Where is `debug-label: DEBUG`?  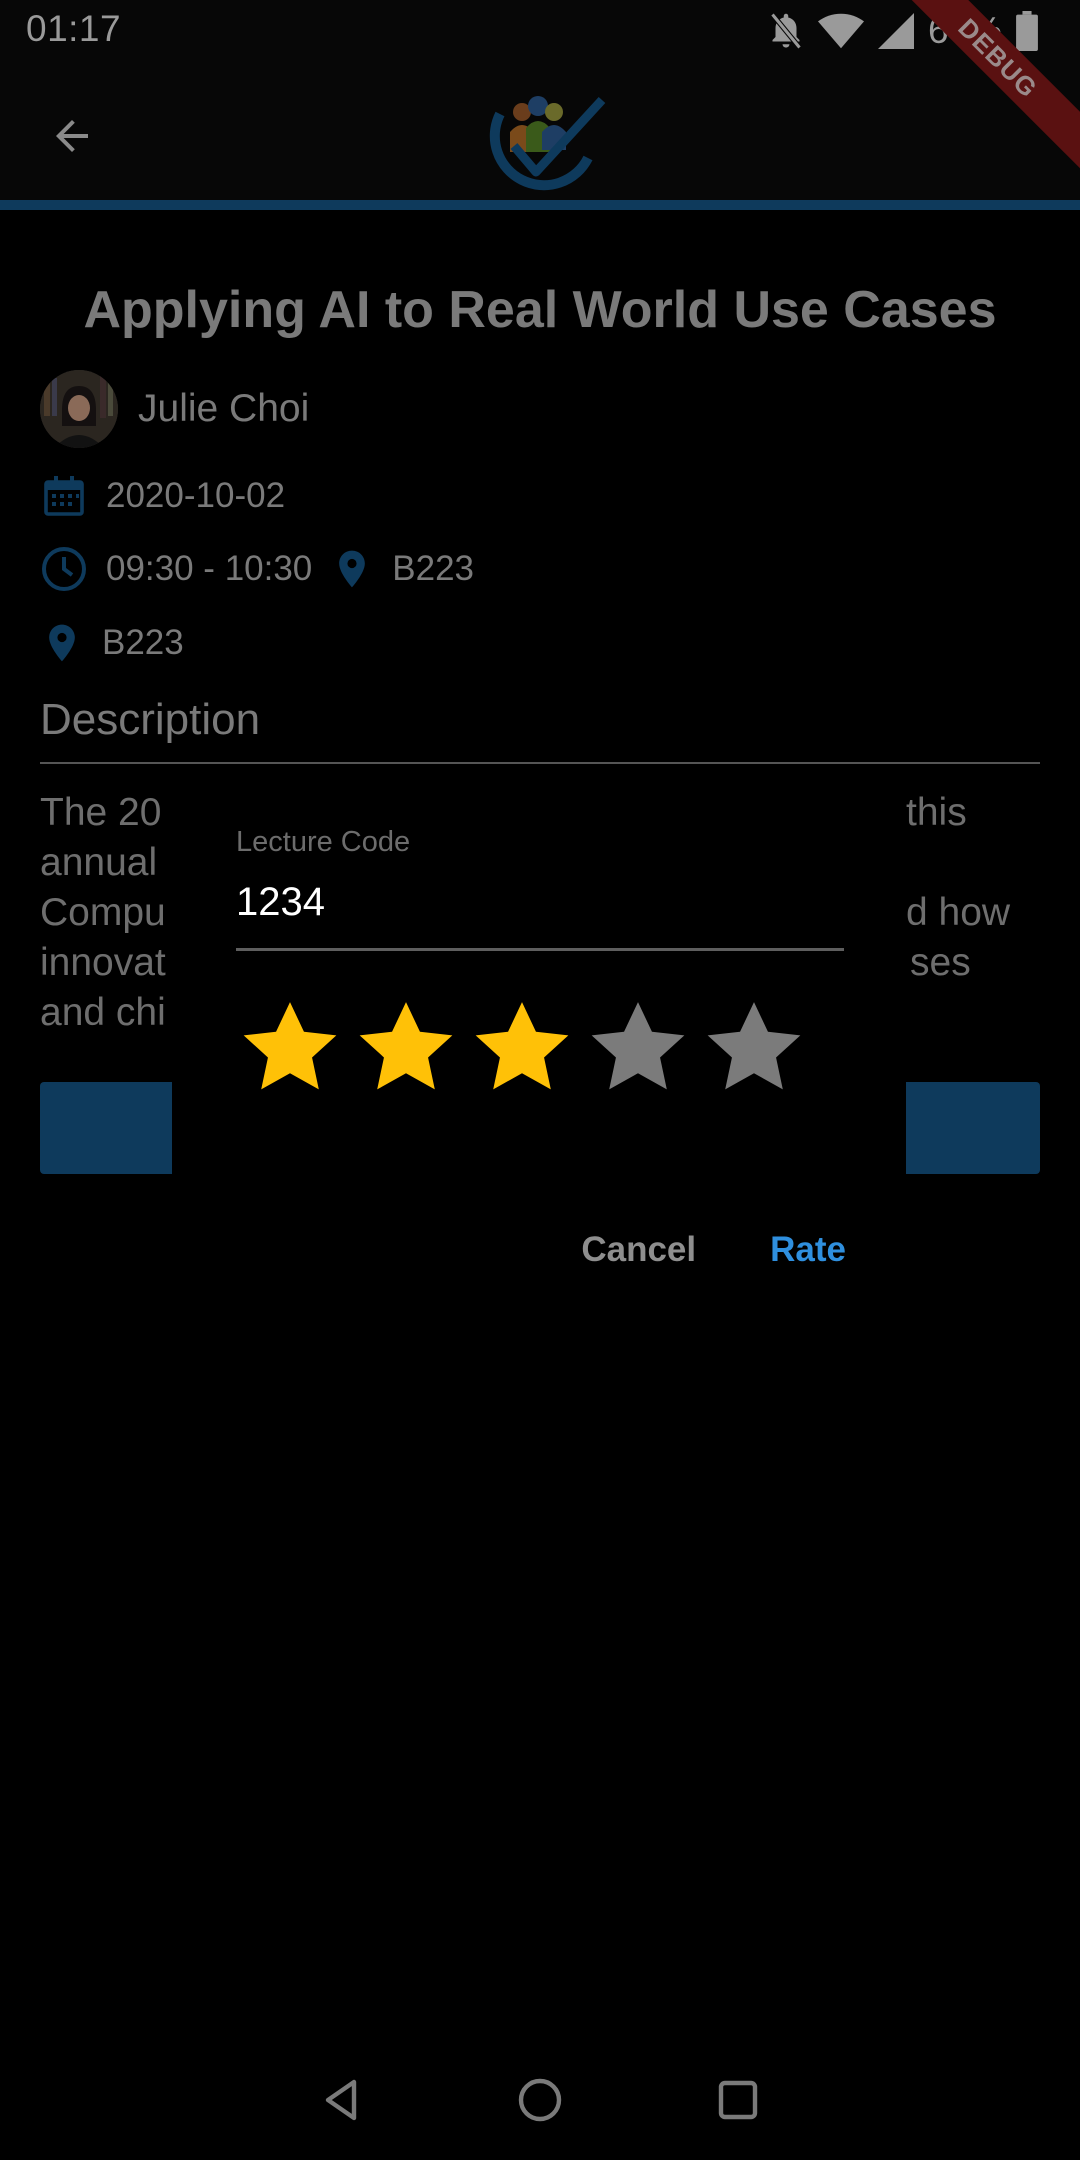 debug-label: DEBUG is located at coordinates (995, 85).